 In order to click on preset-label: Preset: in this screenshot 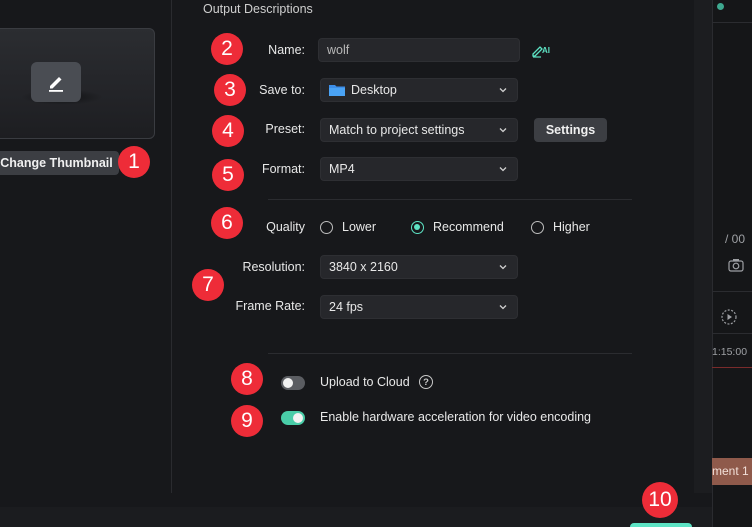, I will do `click(285, 129)`.